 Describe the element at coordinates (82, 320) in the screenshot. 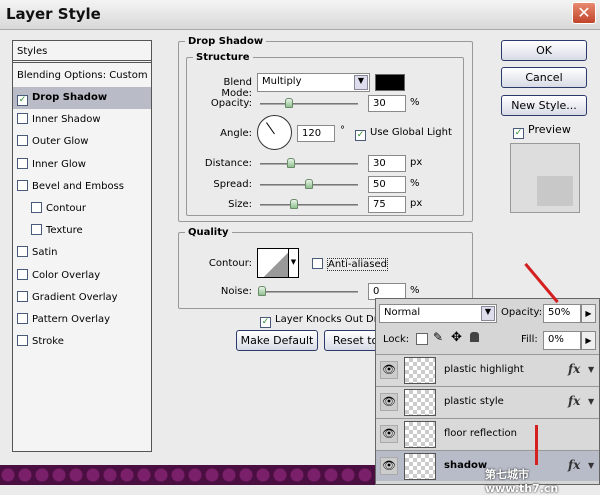

I see `style-item: Pattern Overlay` at that location.